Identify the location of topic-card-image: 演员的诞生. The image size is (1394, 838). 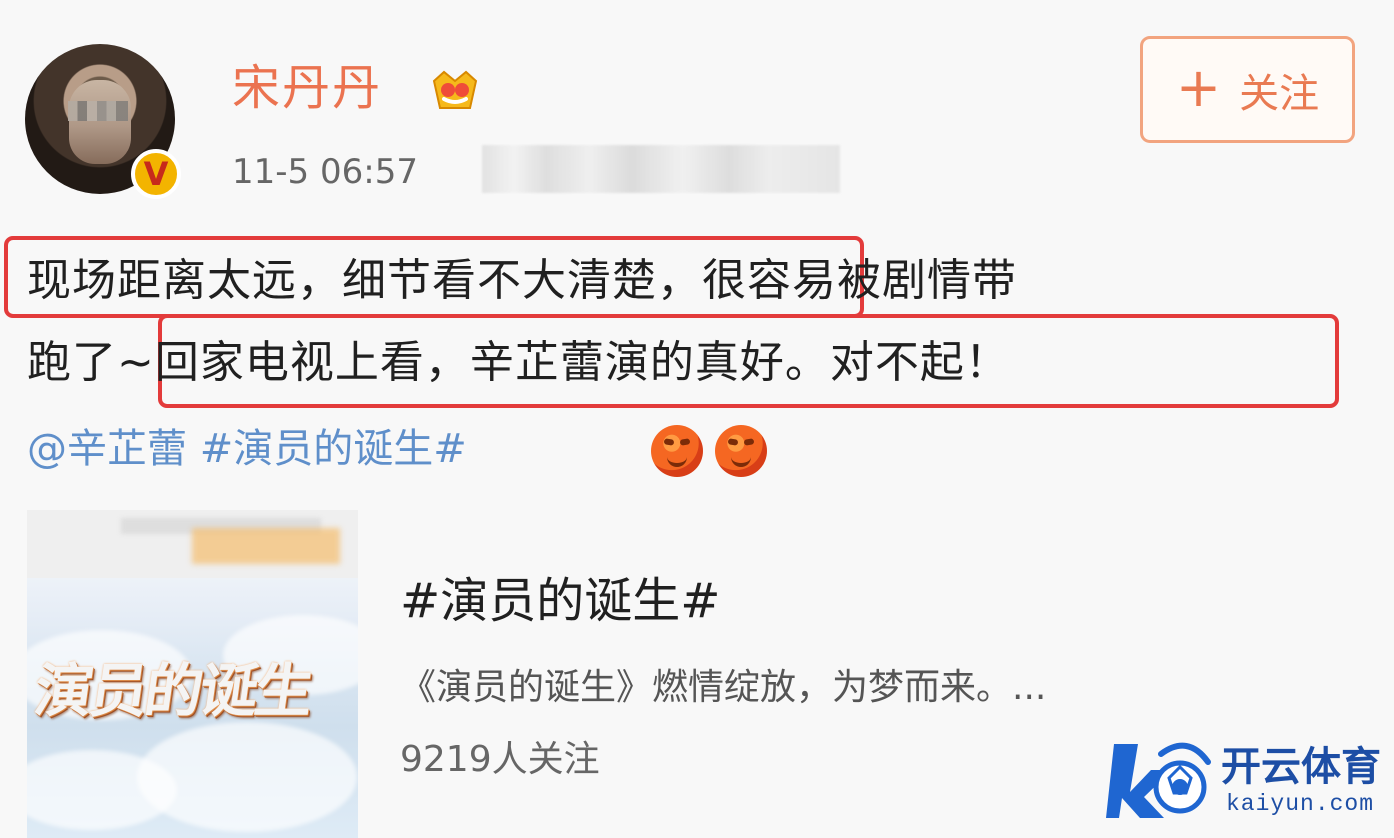
(192, 674).